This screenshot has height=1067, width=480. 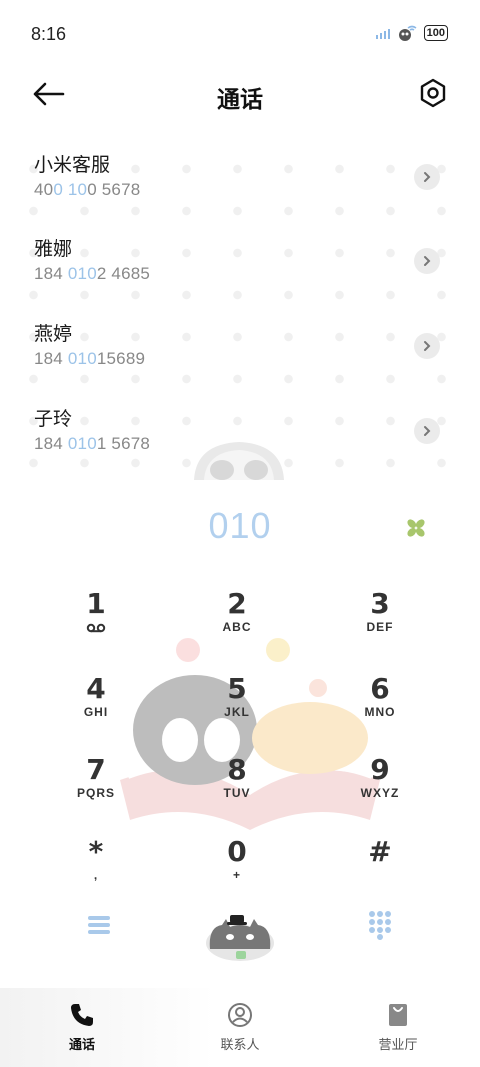 I want to click on wifi-icon, so click(x=407, y=33).